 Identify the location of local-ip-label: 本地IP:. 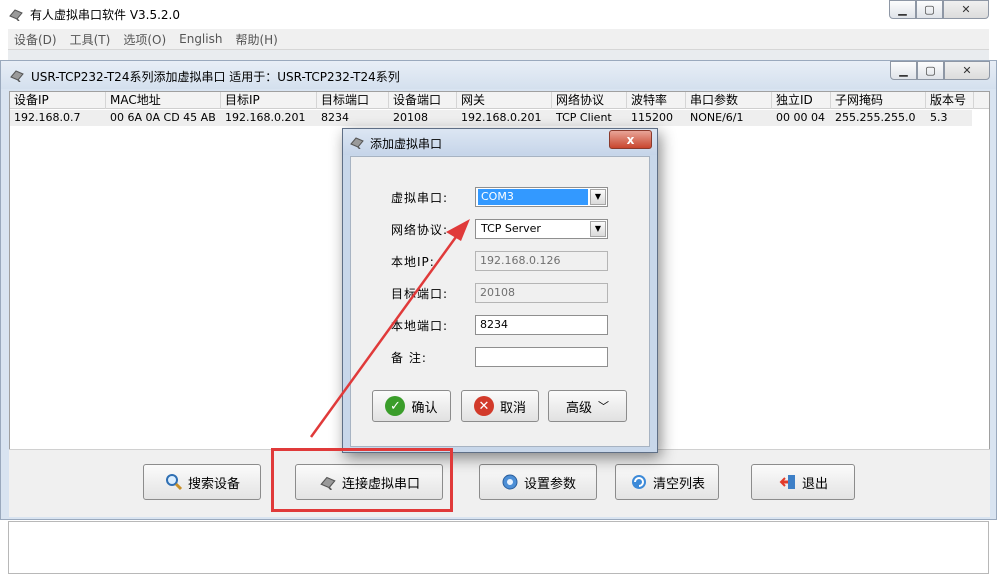
(413, 262).